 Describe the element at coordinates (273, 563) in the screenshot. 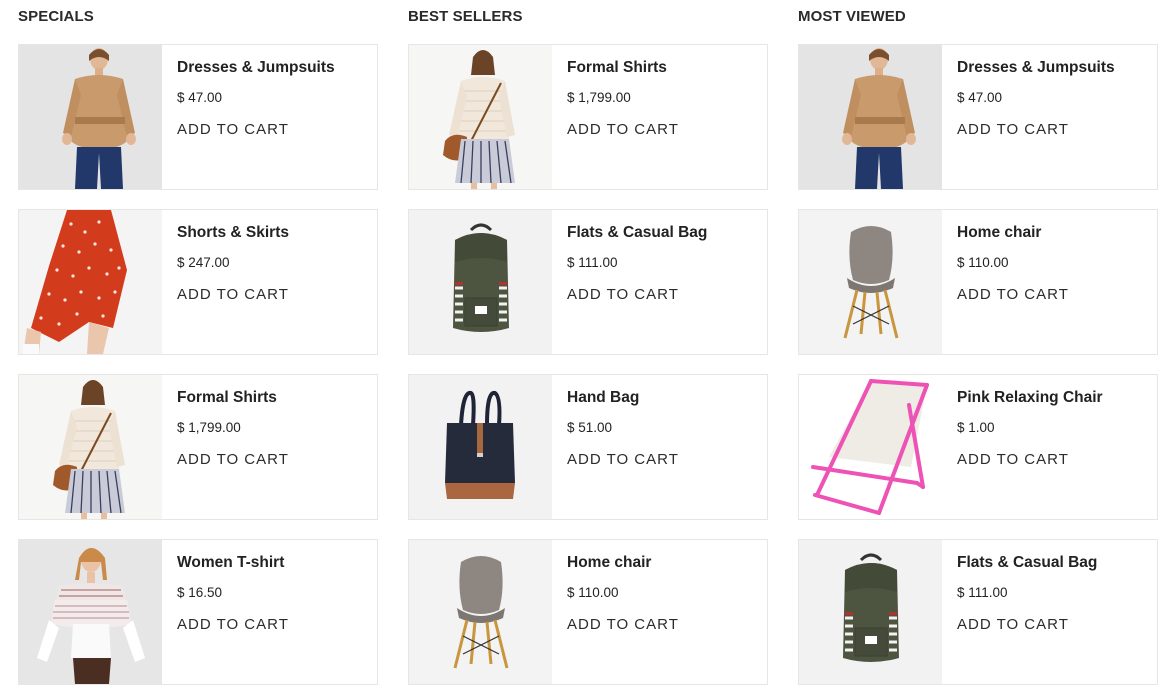

I see `product-name: Women T-shirt` at that location.